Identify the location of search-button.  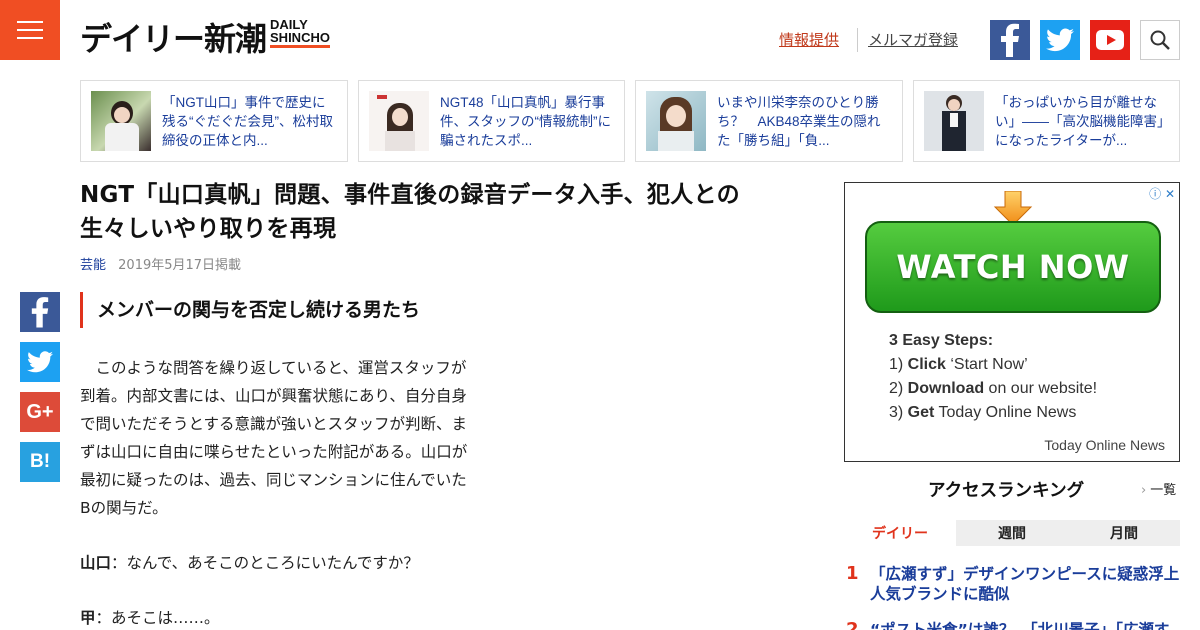
(1160, 40).